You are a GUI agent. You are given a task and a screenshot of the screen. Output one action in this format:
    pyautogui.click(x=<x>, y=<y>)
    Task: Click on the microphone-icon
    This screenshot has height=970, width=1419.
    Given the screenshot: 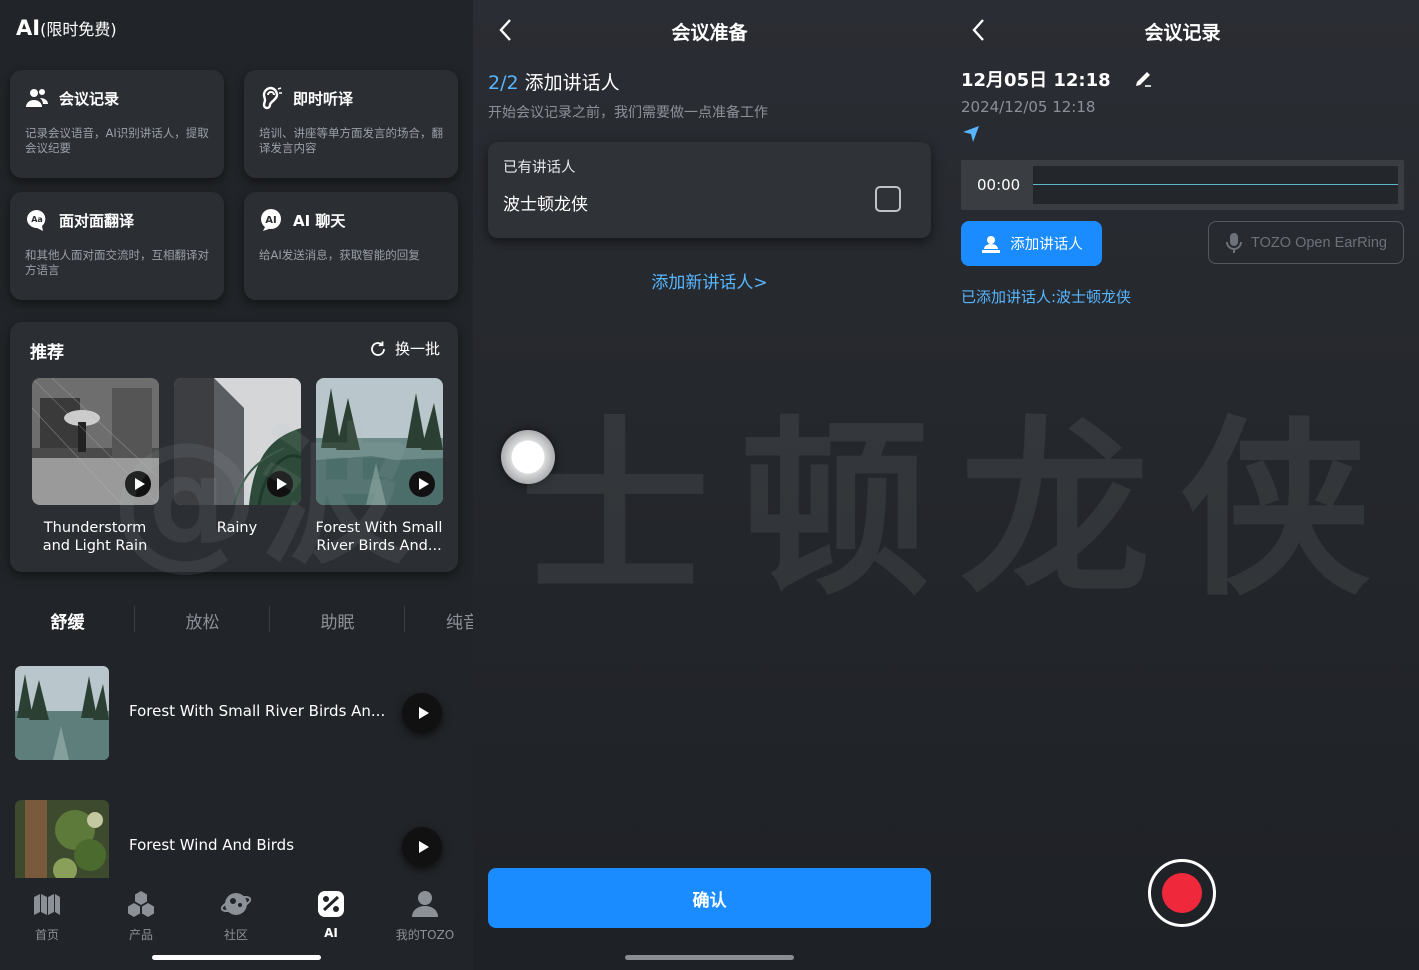 What is the action you would take?
    pyautogui.click(x=1234, y=242)
    